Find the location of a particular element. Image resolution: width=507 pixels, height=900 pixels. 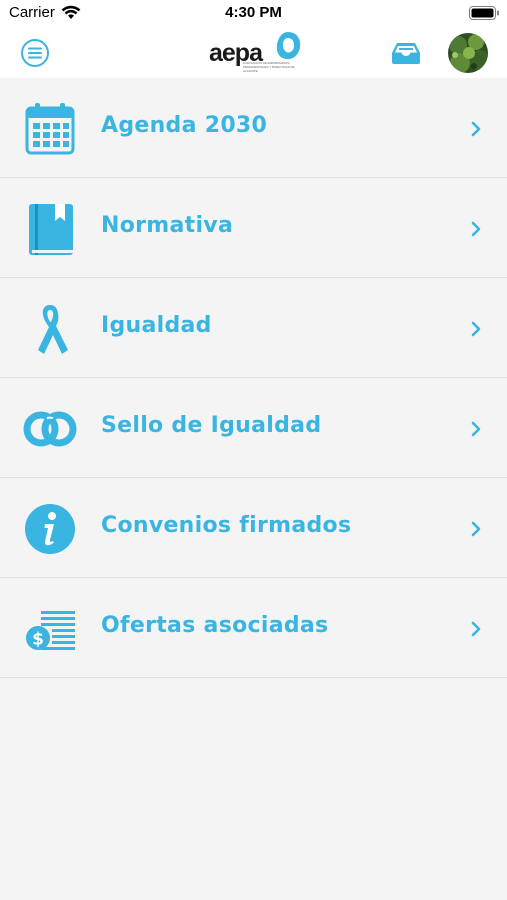

book-icon is located at coordinates (51, 229).